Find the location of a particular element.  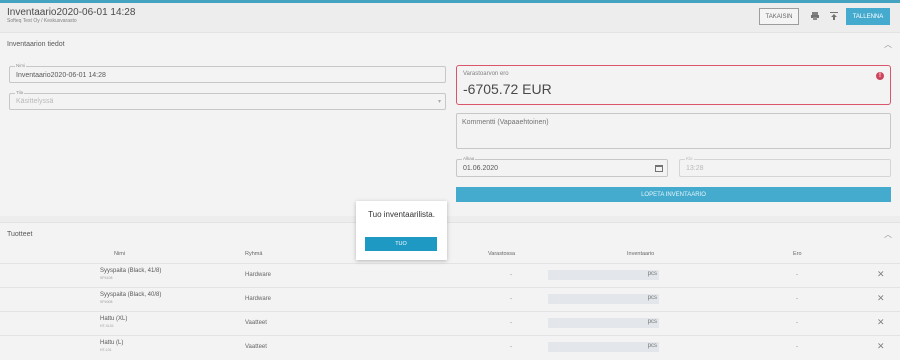

import-button: TUO is located at coordinates (401, 244).